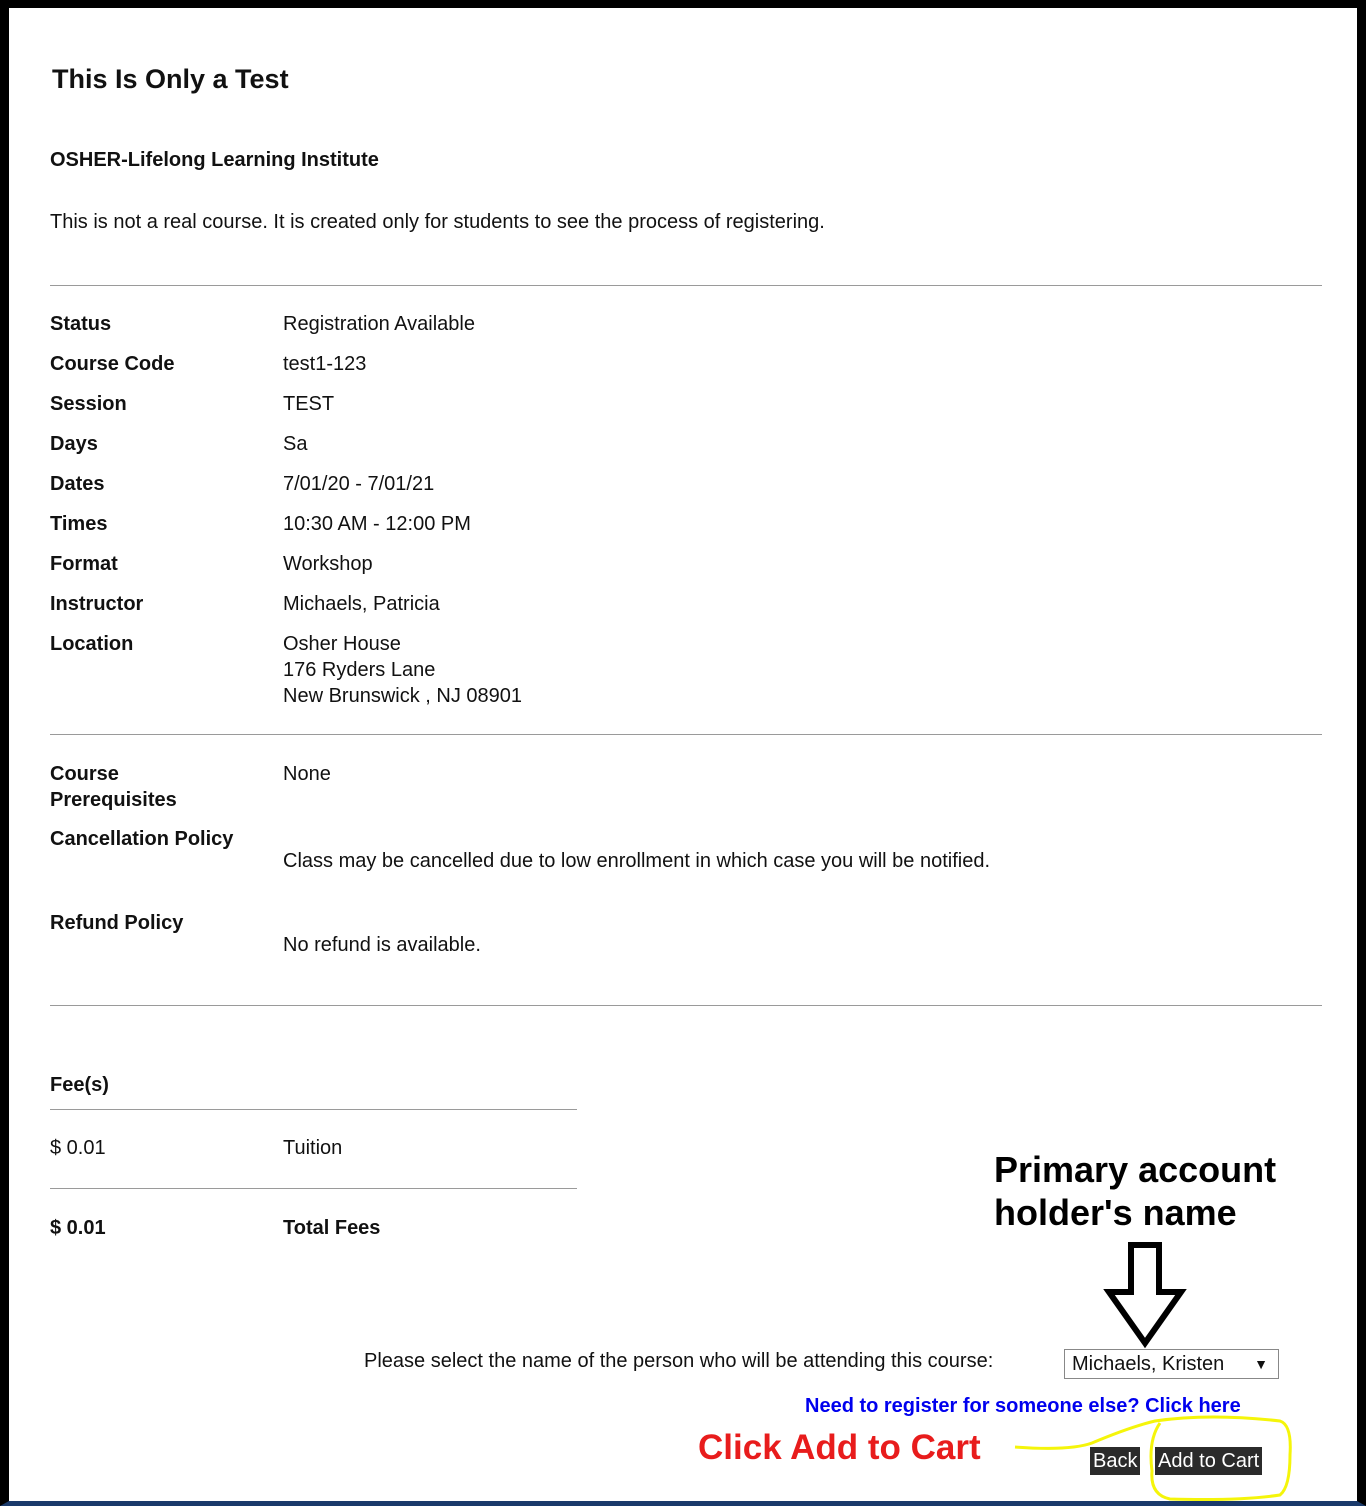 This screenshot has height=1506, width=1366. What do you see at coordinates (1209, 1461) in the screenshot?
I see `add-to-cart-button: Add to Cart` at bounding box center [1209, 1461].